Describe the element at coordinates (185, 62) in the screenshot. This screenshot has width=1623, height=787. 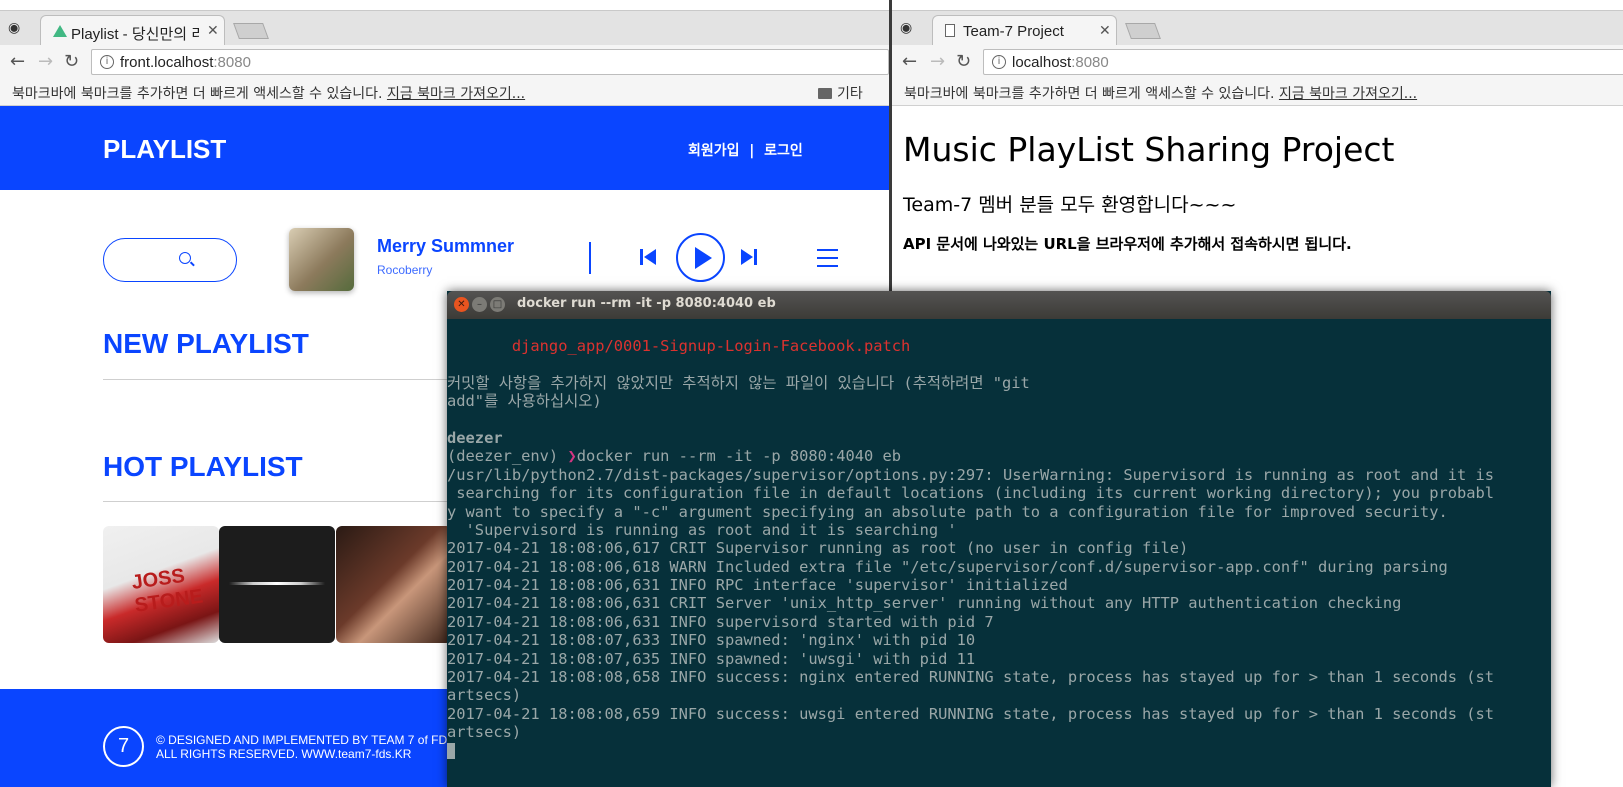
I see `url-text: front.localhost:8080` at that location.